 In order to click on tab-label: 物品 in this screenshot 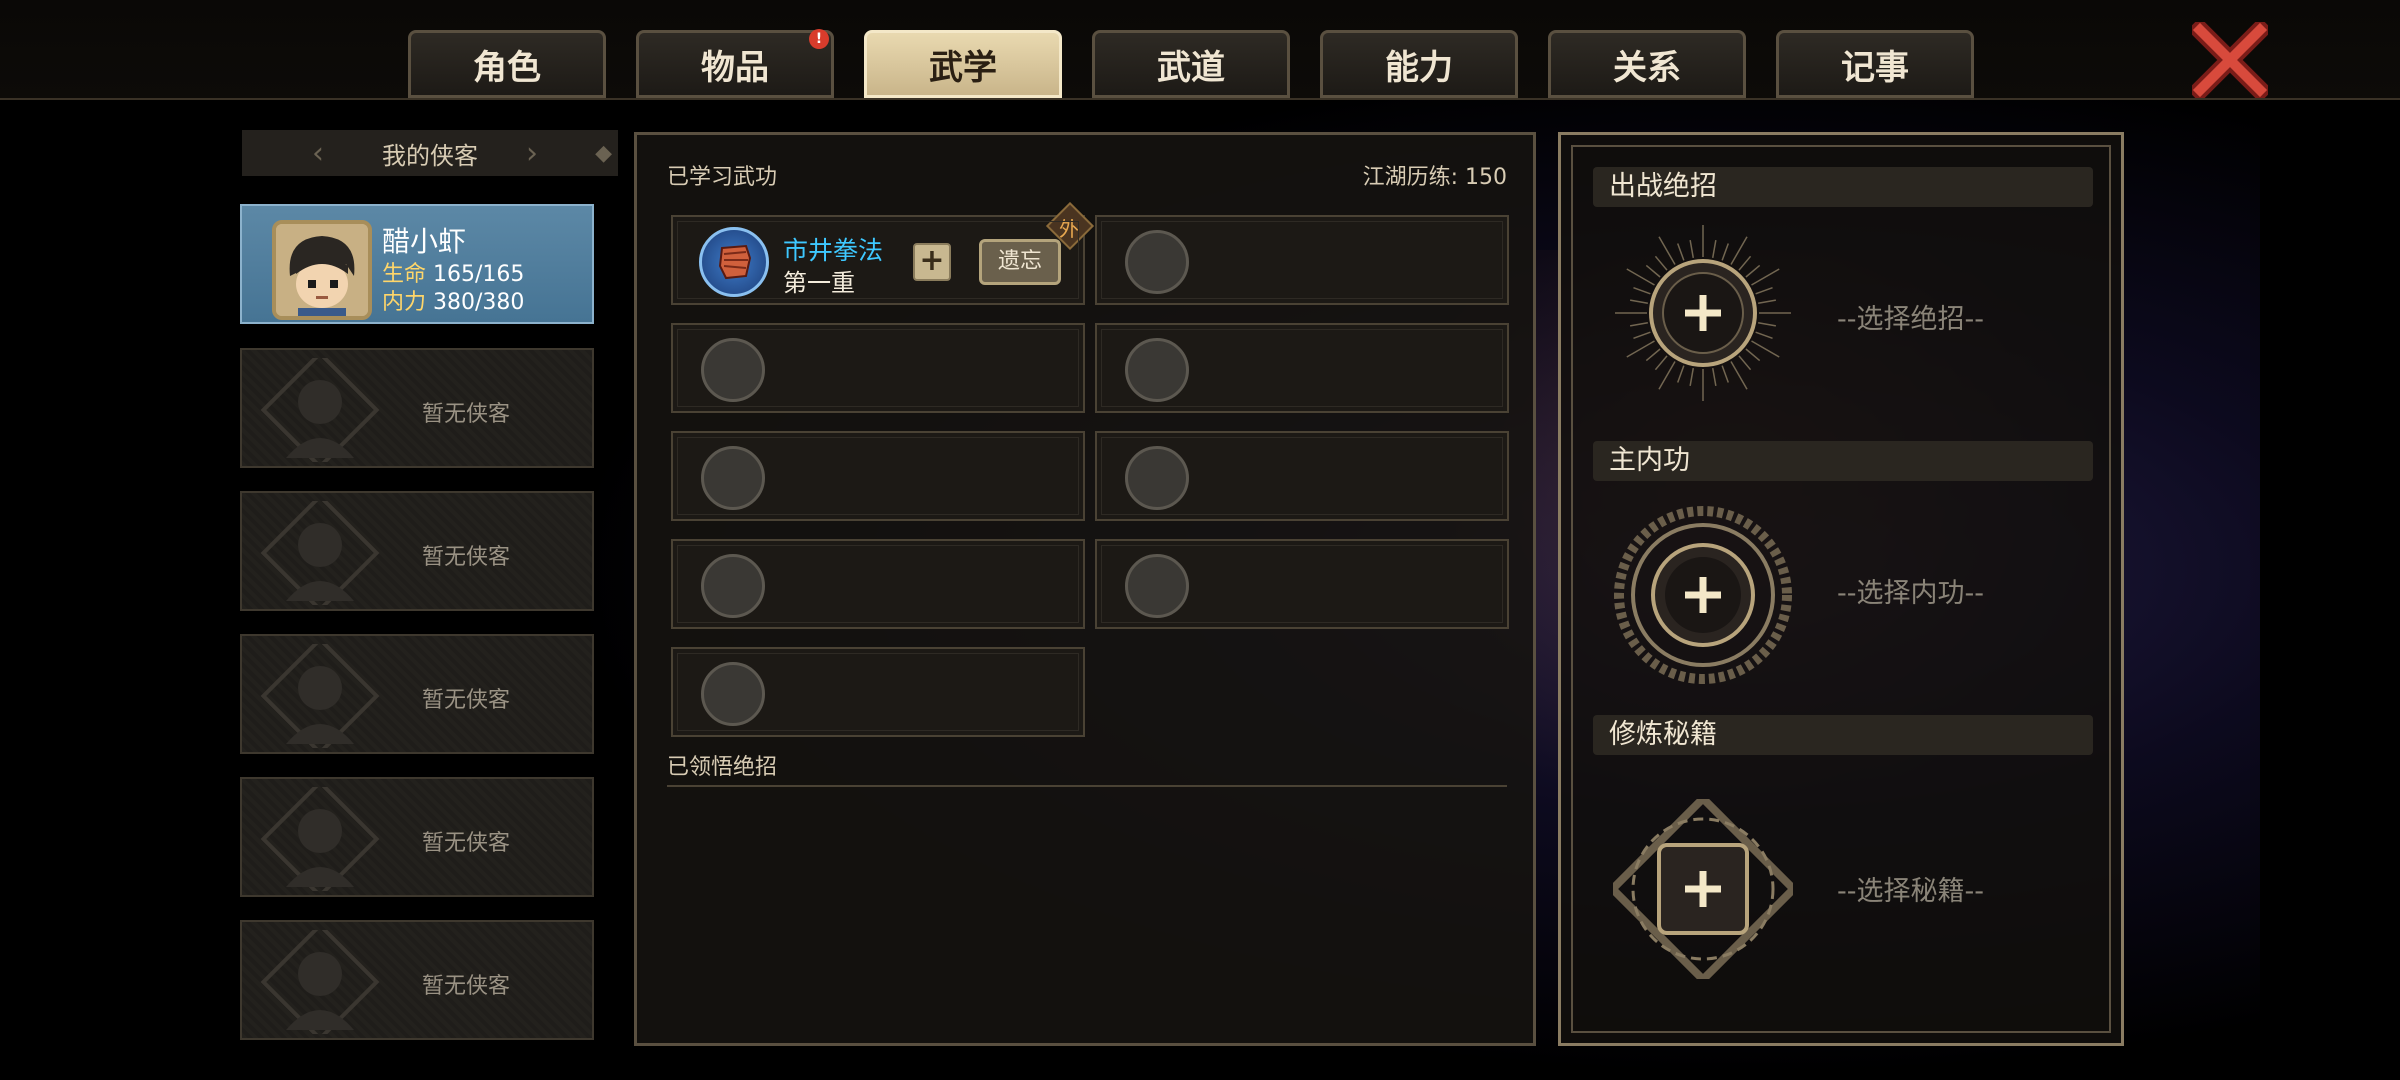, I will do `click(735, 67)`.